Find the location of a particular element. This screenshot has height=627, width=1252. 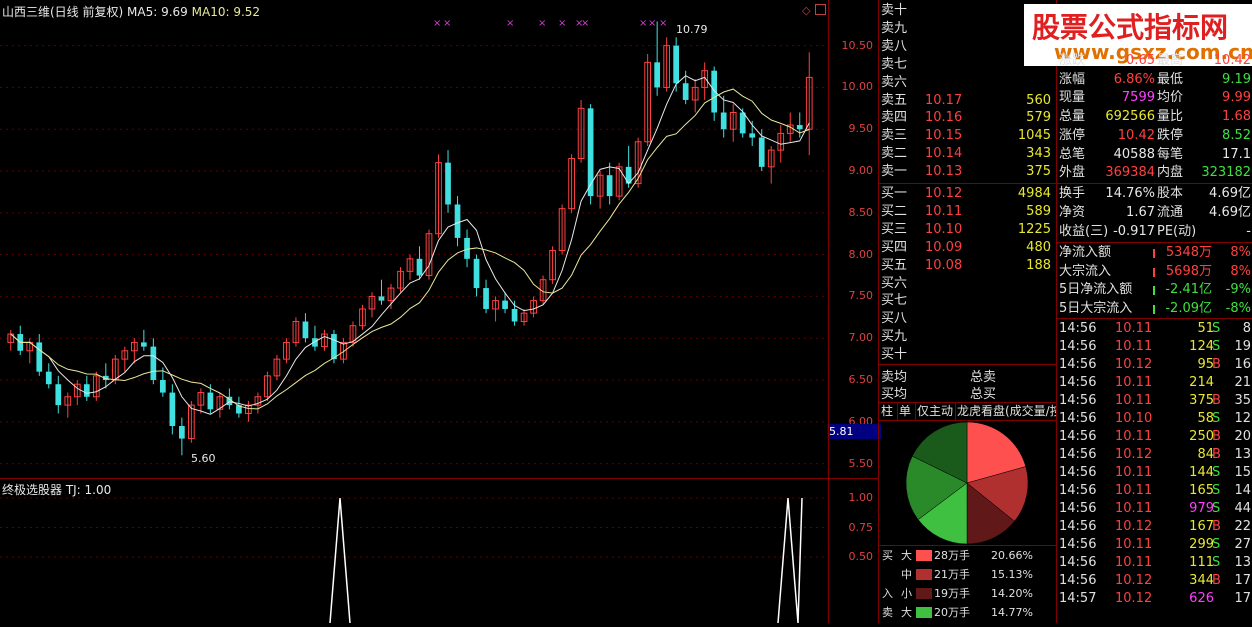

tick-row: 14:56 10.11 214 21 is located at coordinates (1154, 383).